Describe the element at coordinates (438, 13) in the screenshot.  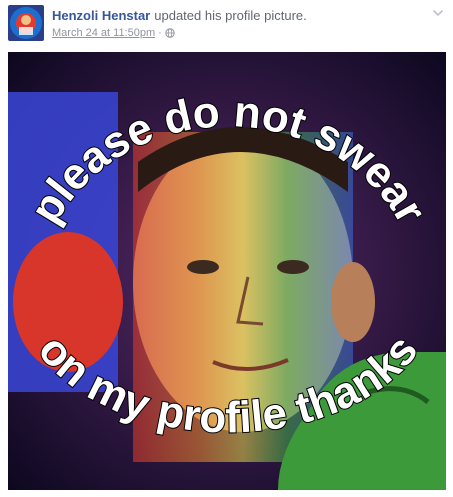
I see `chevron-down-icon` at that location.